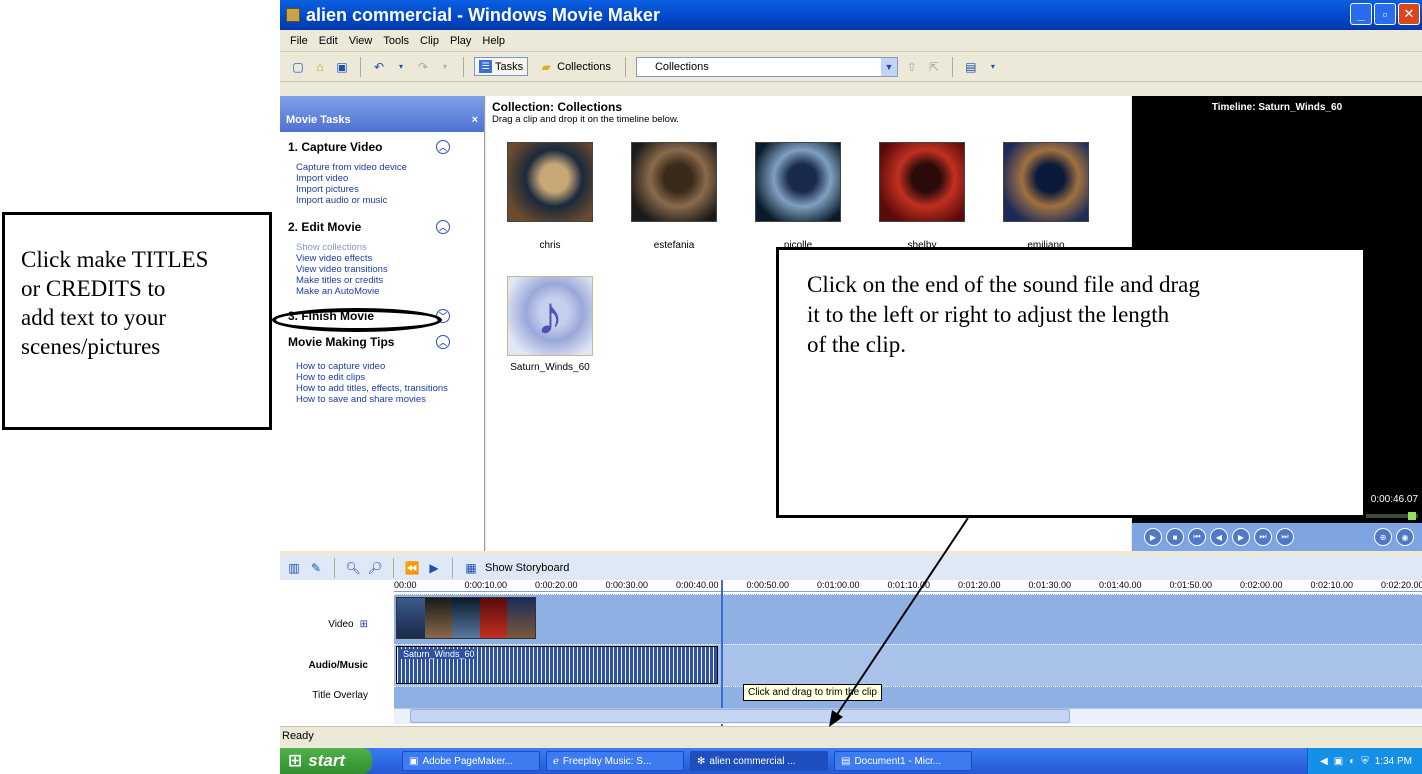 This screenshot has width=1422, height=774. I want to click on link-make-automovie: Make an AutoMovie, so click(390, 291).